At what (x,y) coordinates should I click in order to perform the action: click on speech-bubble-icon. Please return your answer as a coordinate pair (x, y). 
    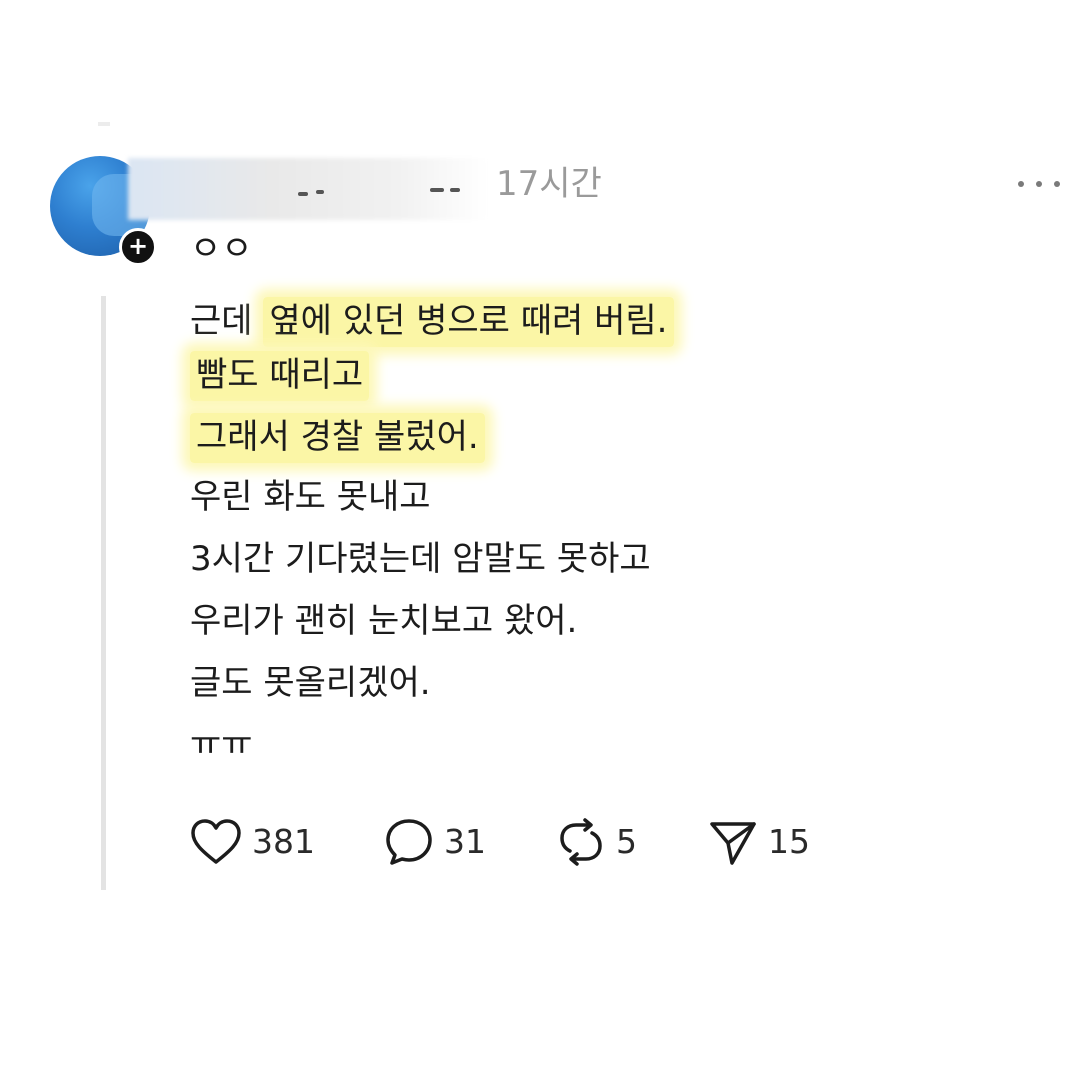
    Looking at the image, I should click on (409, 842).